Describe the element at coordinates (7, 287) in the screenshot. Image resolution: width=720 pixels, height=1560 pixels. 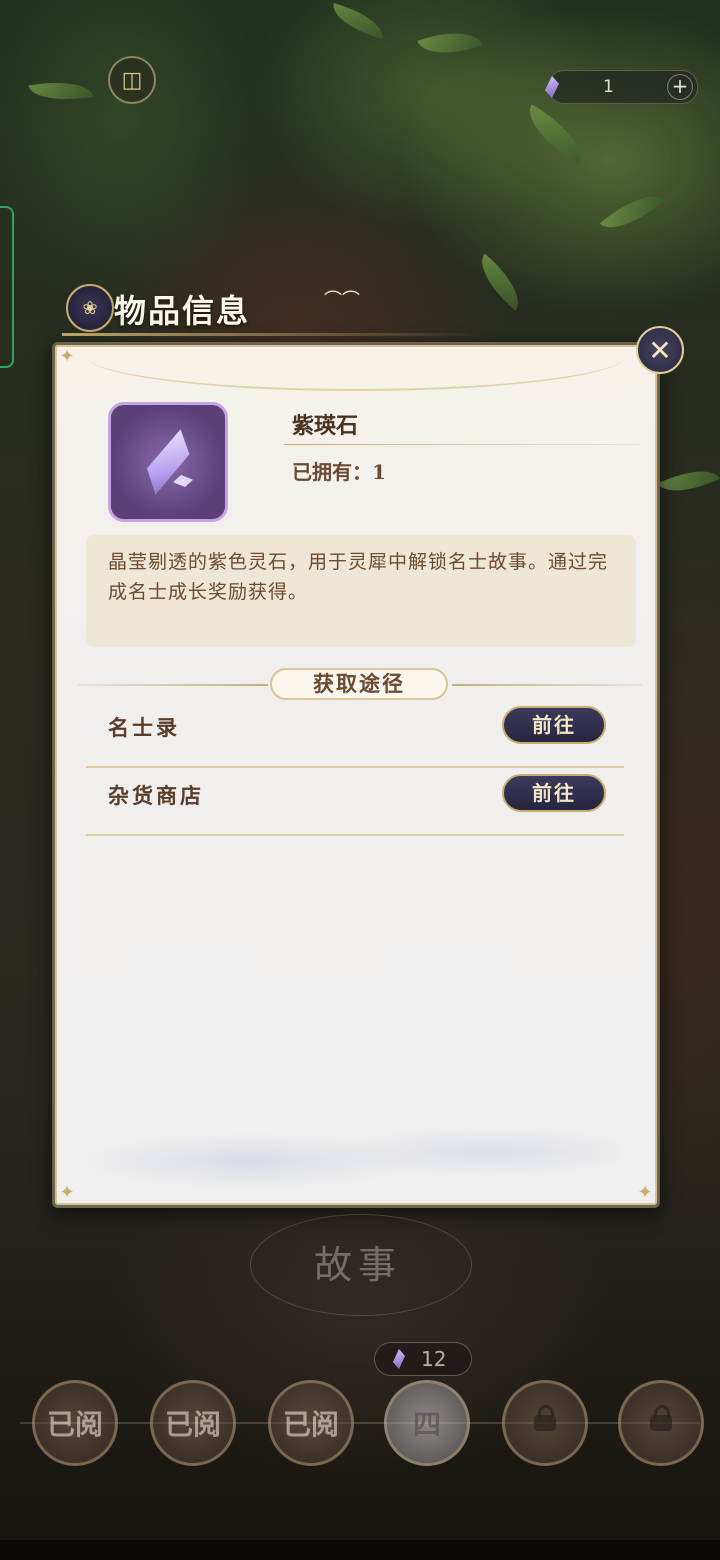
I see `side-tab-handle` at that location.